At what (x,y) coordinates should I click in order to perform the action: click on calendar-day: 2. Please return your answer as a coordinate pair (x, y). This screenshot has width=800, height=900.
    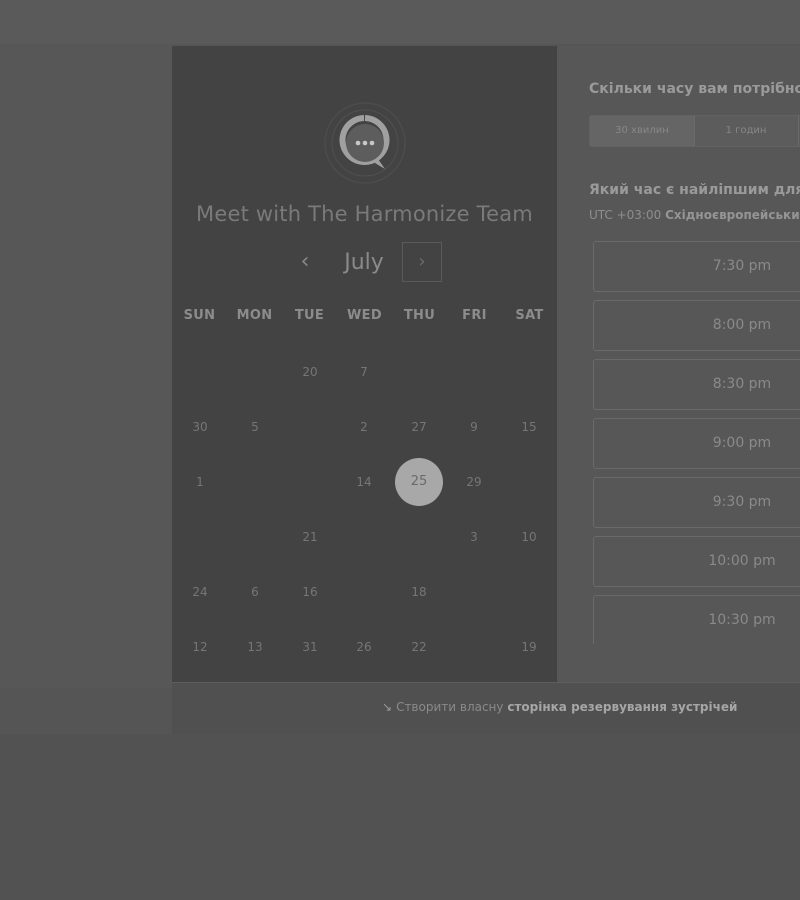
    Looking at the image, I should click on (364, 427).